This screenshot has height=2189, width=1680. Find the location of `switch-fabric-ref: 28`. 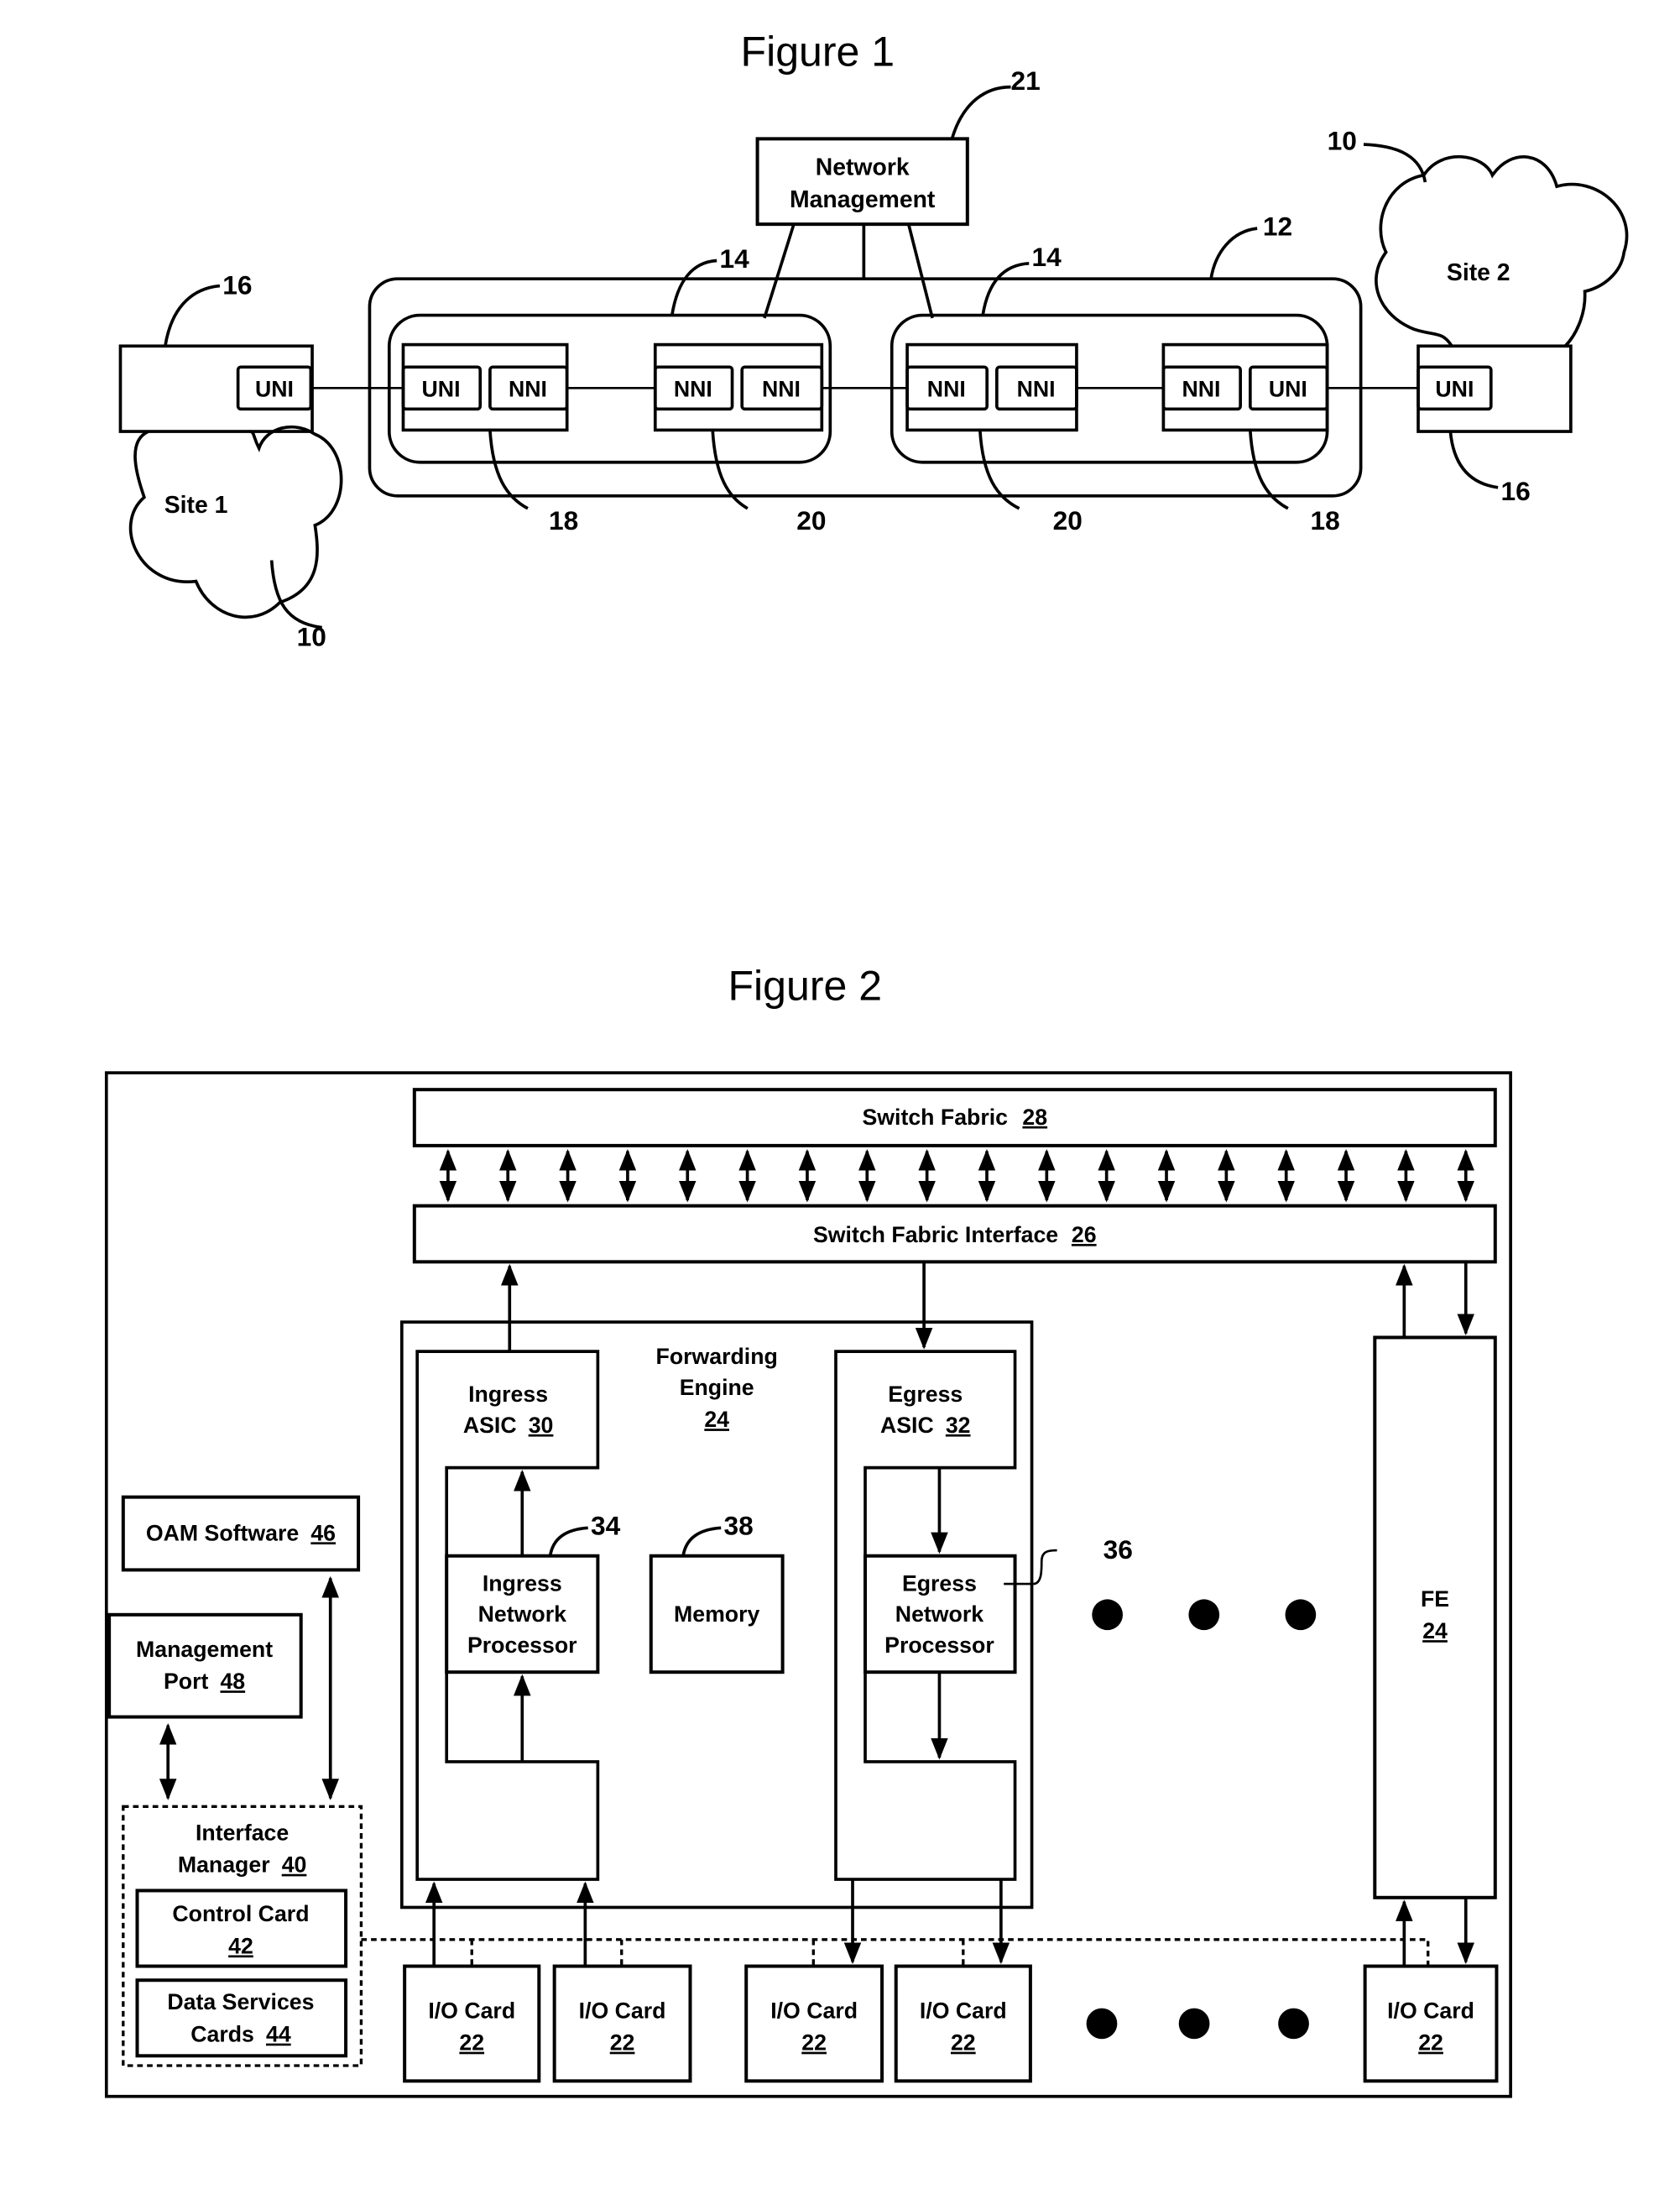

switch-fabric-ref: 28 is located at coordinates (1034, 1117).